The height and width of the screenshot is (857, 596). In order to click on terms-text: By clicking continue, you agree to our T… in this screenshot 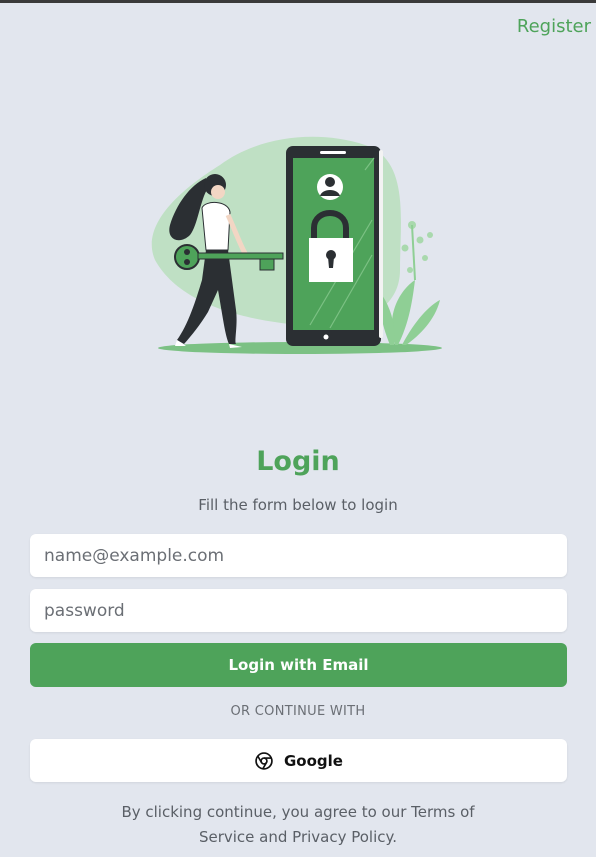, I will do `click(298, 824)`.